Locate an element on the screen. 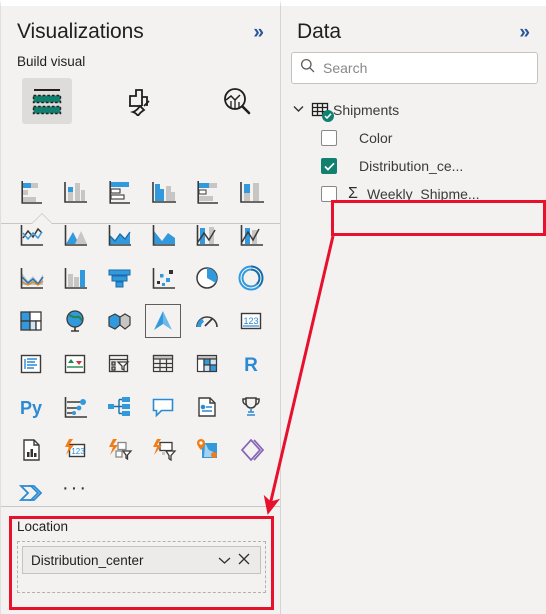  card-number-icon: 123 is located at coordinates (251, 320).